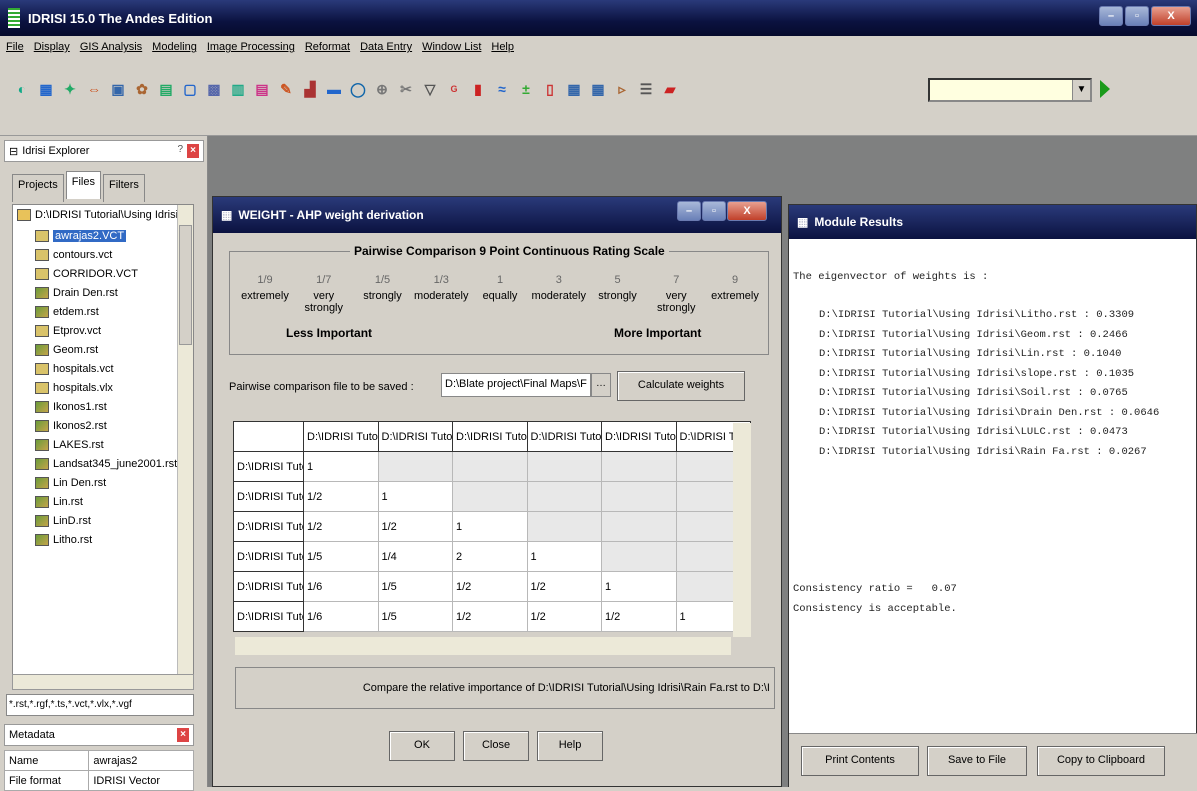 The width and height of the screenshot is (1197, 791). Describe the element at coordinates (860, 761) in the screenshot. I see `print-contents-button: Print Contents` at that location.